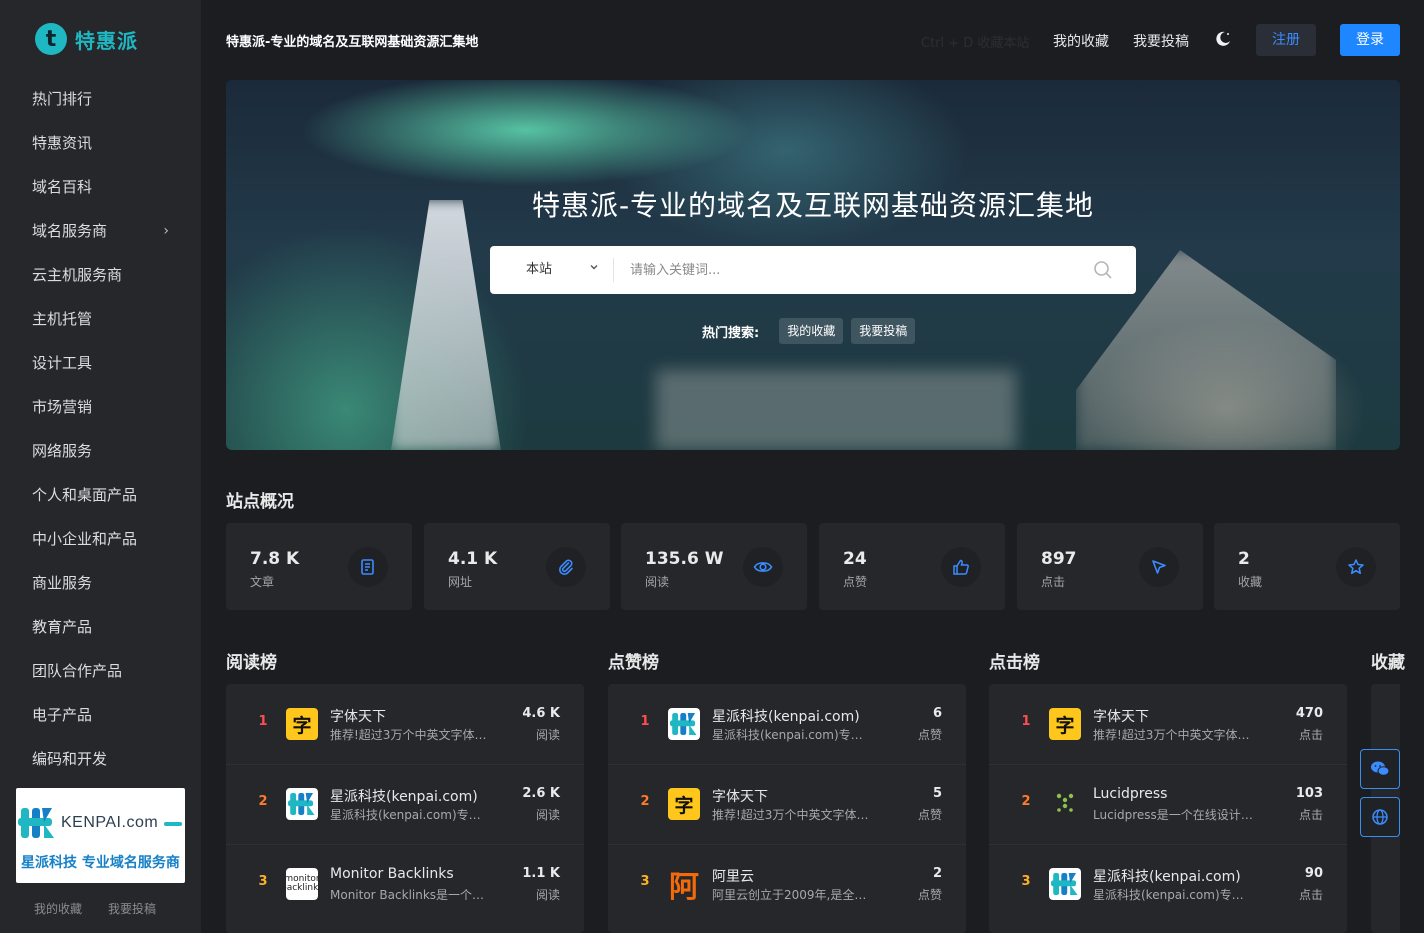 This screenshot has width=1424, height=933. What do you see at coordinates (132, 908) in the screenshot?
I see `sidebar-footer-submit: 我要投稿` at bounding box center [132, 908].